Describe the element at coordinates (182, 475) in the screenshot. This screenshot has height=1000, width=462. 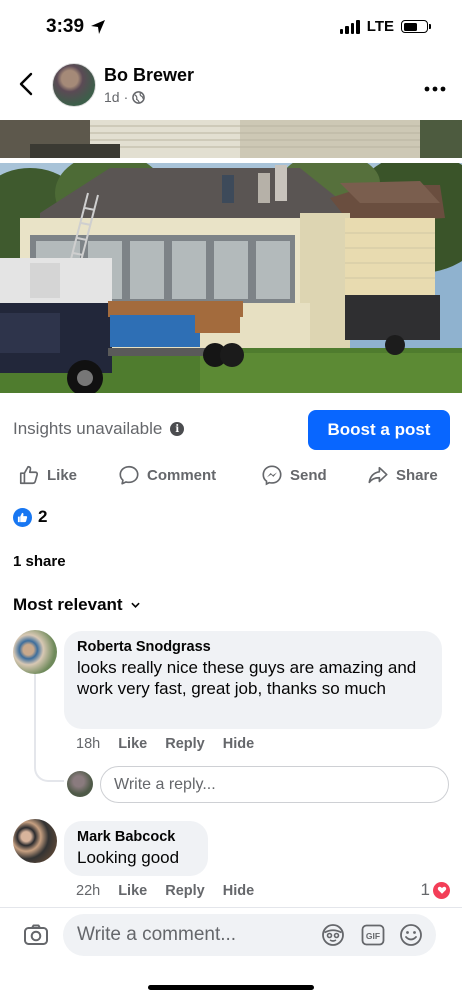
I see `comment-label: Comment` at that location.